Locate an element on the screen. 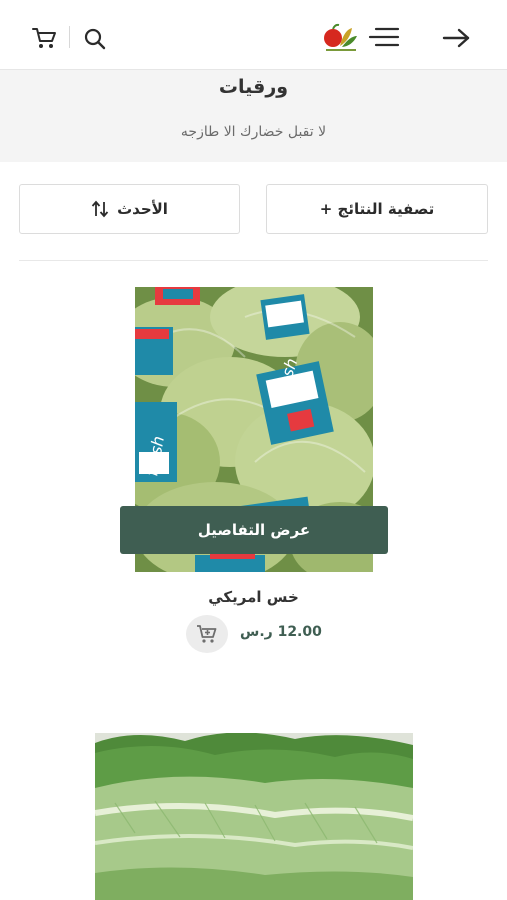 The image size is (507, 900). add-to-cart-button is located at coordinates (207, 634).